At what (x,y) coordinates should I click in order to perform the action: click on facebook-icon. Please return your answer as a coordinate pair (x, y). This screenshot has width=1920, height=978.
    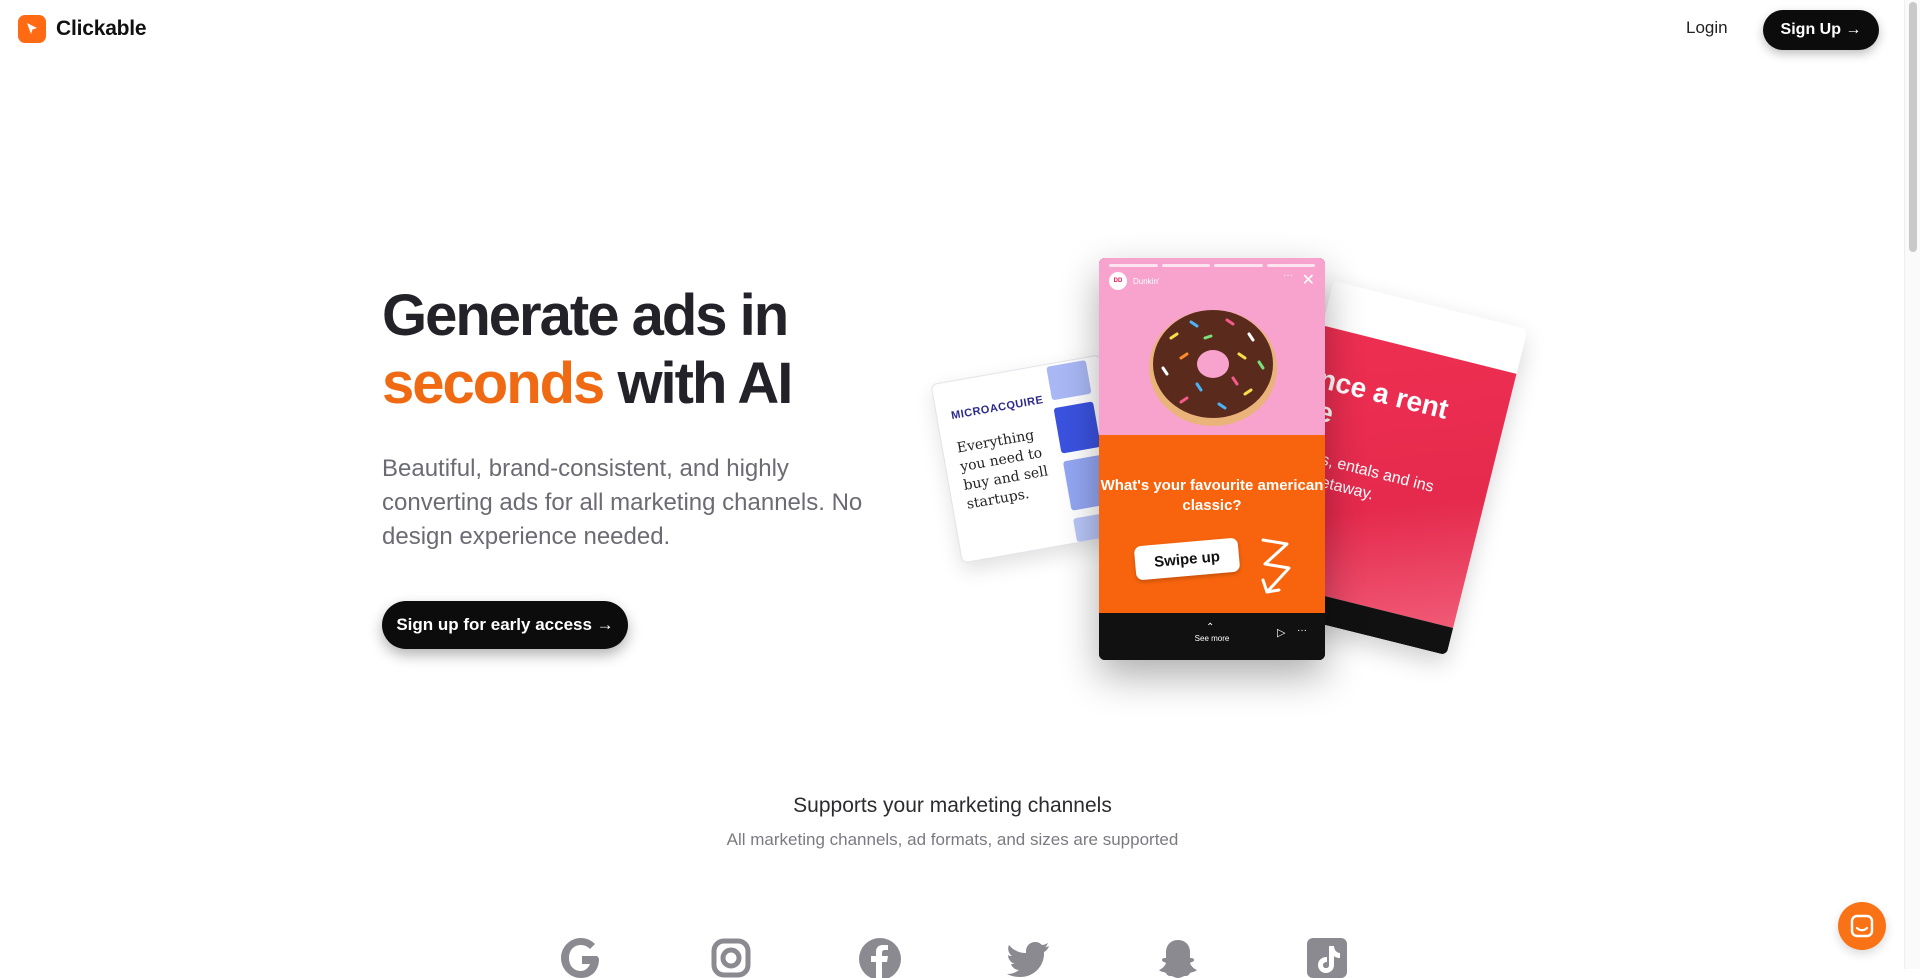
    Looking at the image, I should click on (880, 958).